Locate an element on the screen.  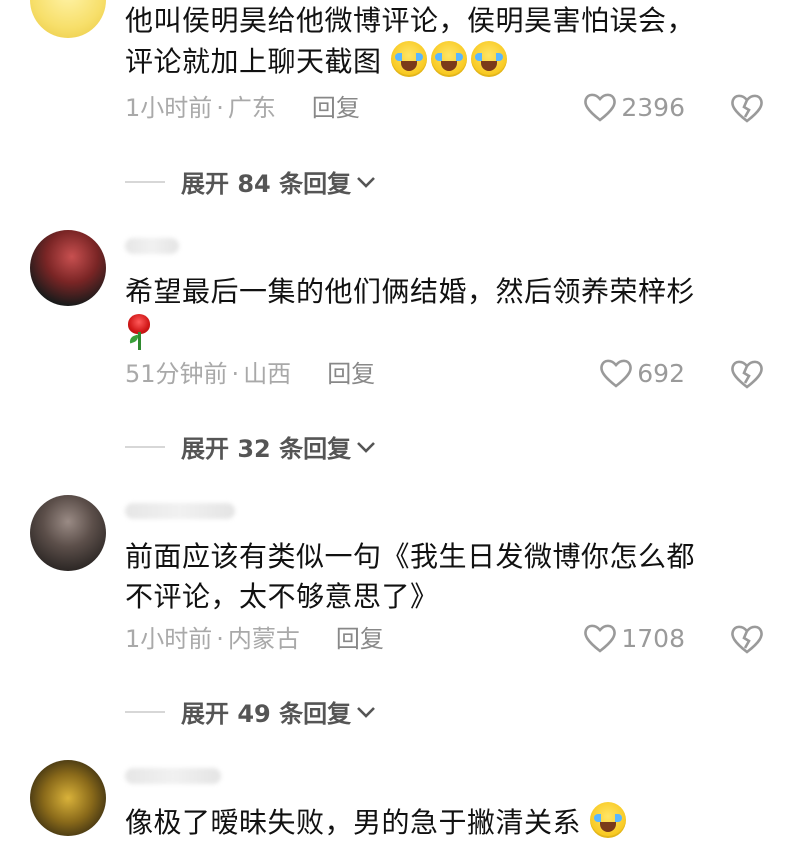
expand-replies-label: 展开 49 条回复 is located at coordinates (266, 714).